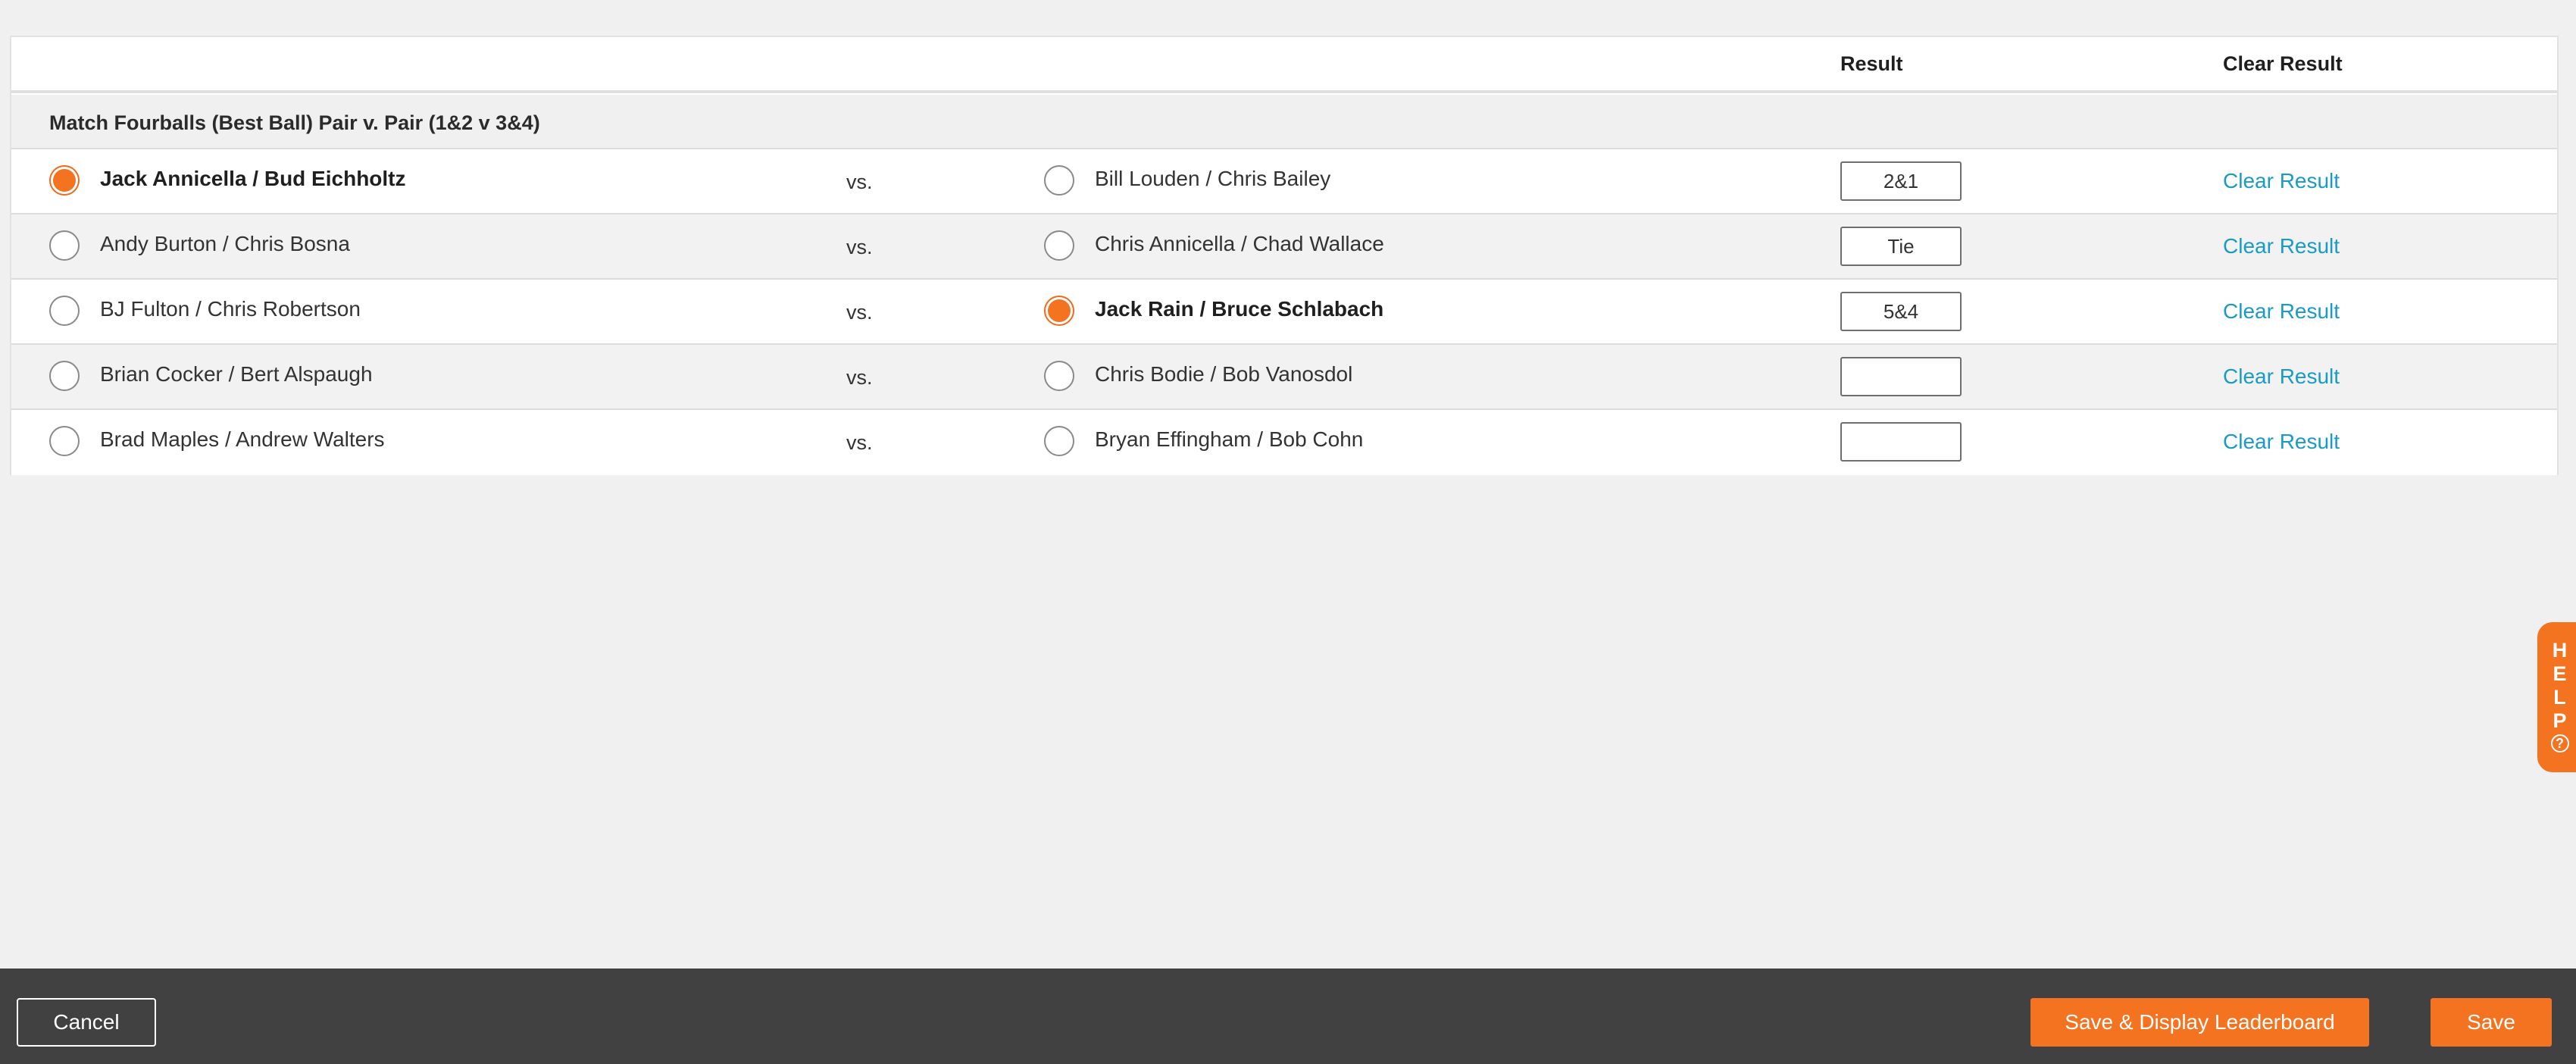 Image resolution: width=2576 pixels, height=1064 pixels. Describe the element at coordinates (2559, 743) in the screenshot. I see `question-circle-icon: ?` at that location.